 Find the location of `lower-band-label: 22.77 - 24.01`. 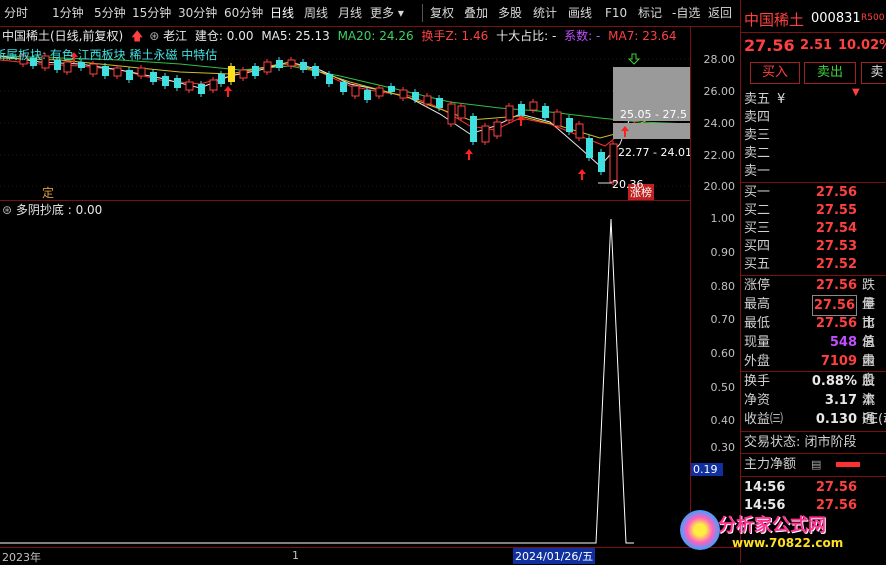

lower-band-label: 22.77 - 24.01 is located at coordinates (655, 152).